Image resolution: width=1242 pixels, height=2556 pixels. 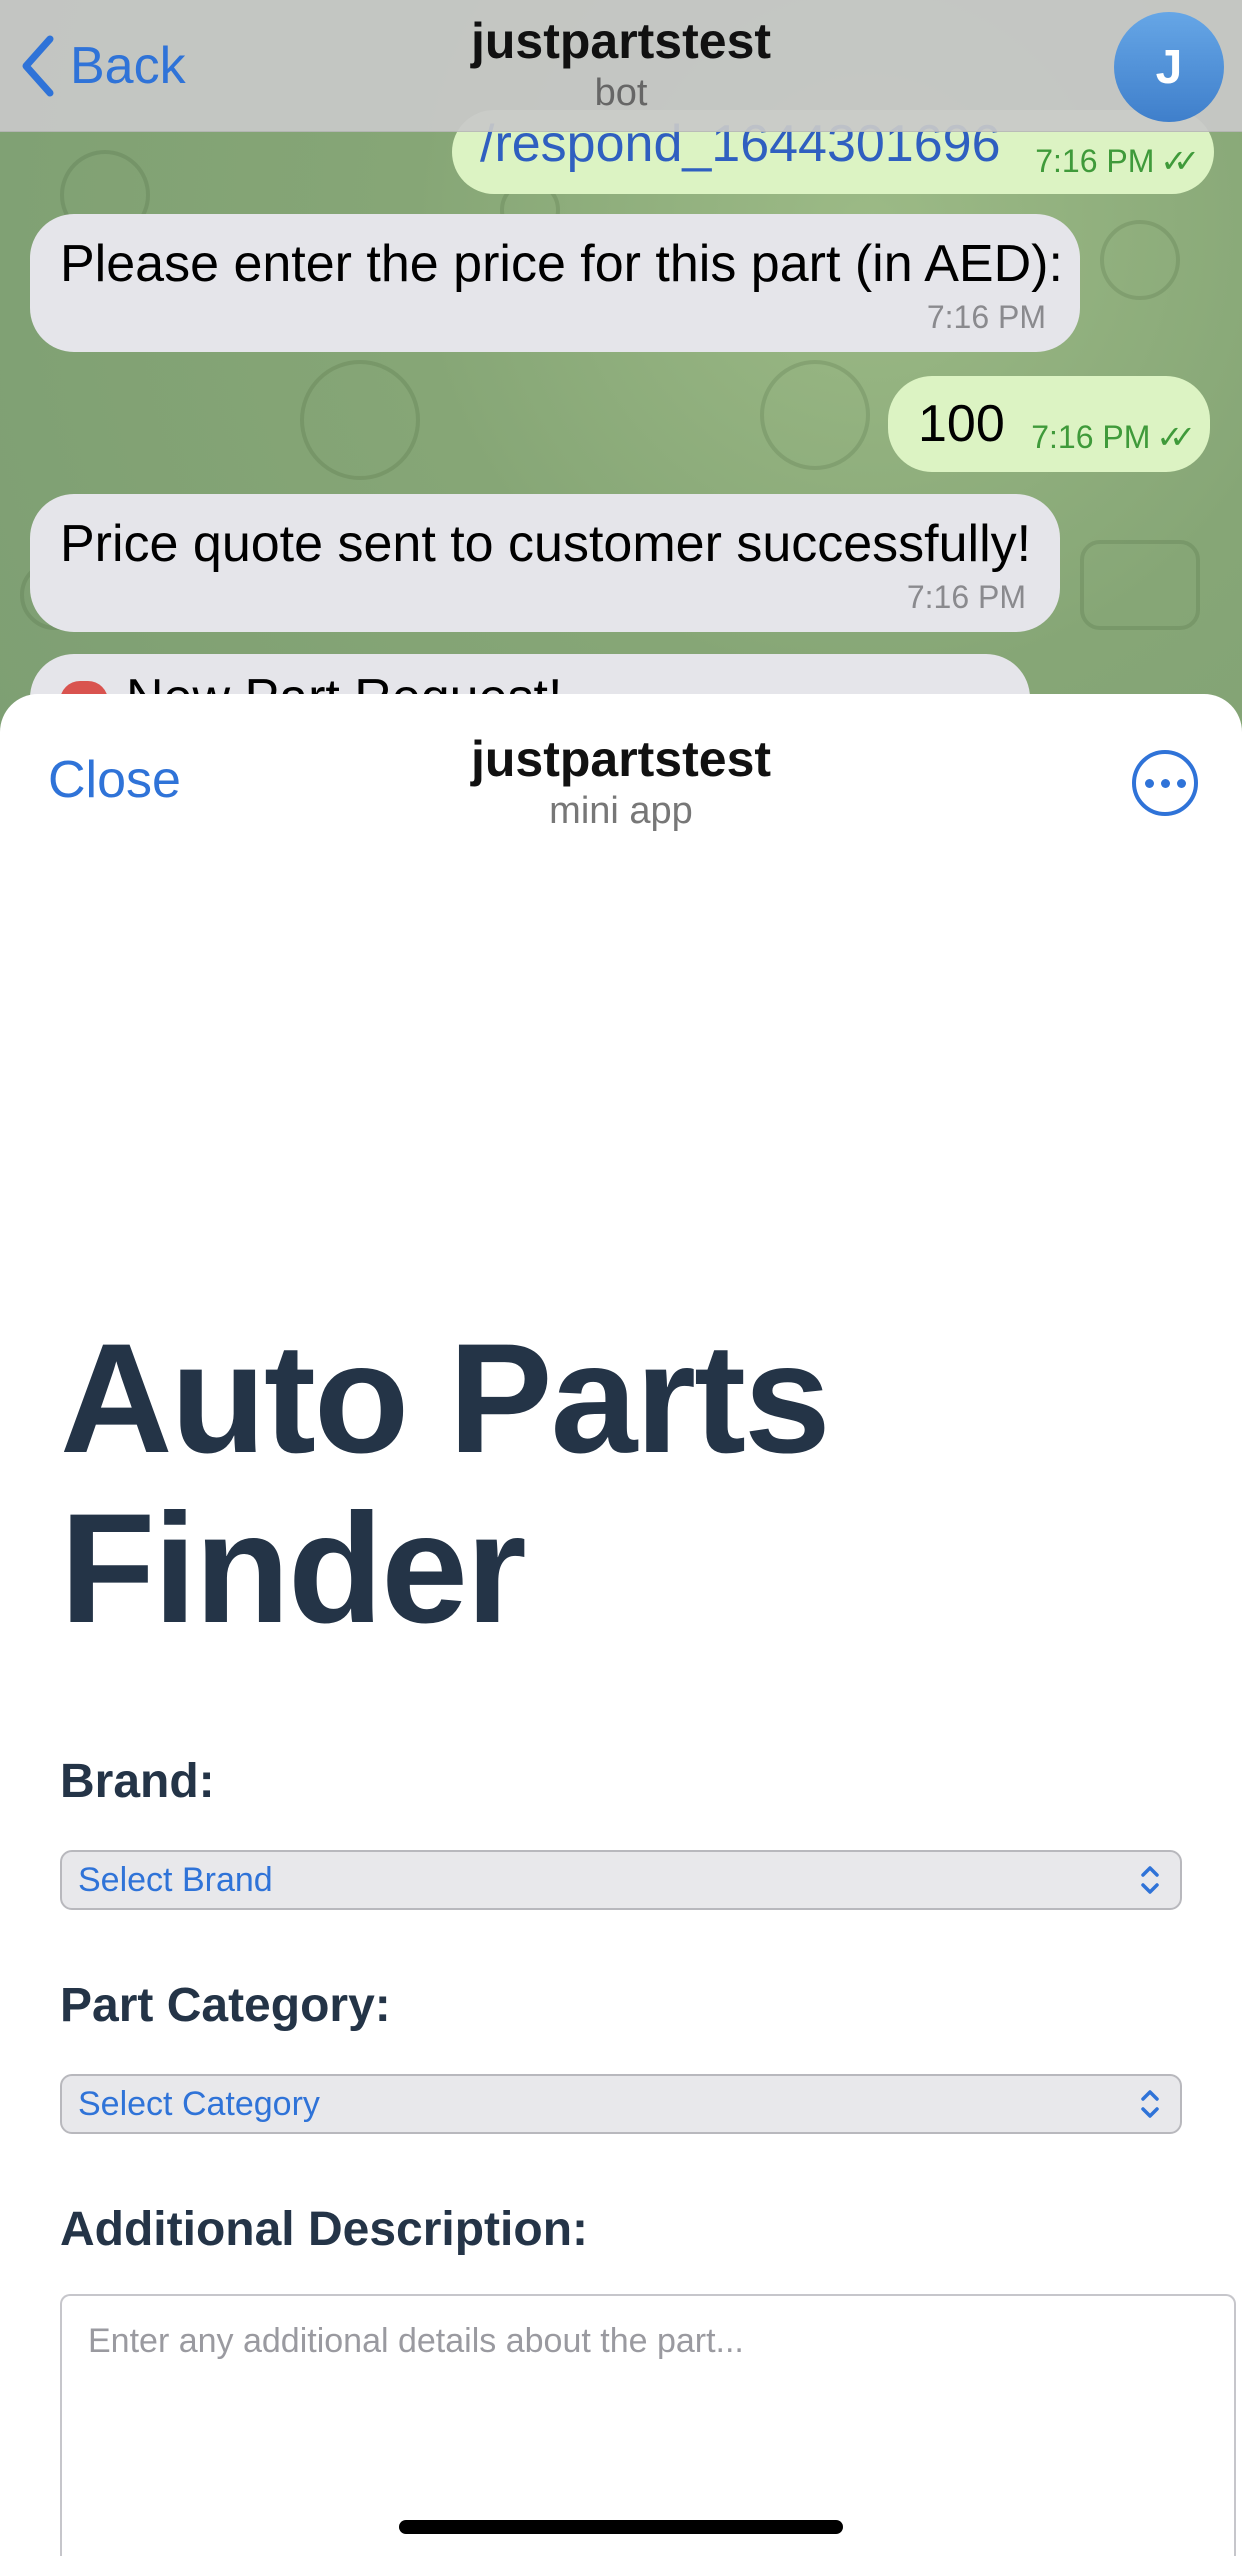 I want to click on chat-subtitle: bot, so click(x=621, y=93).